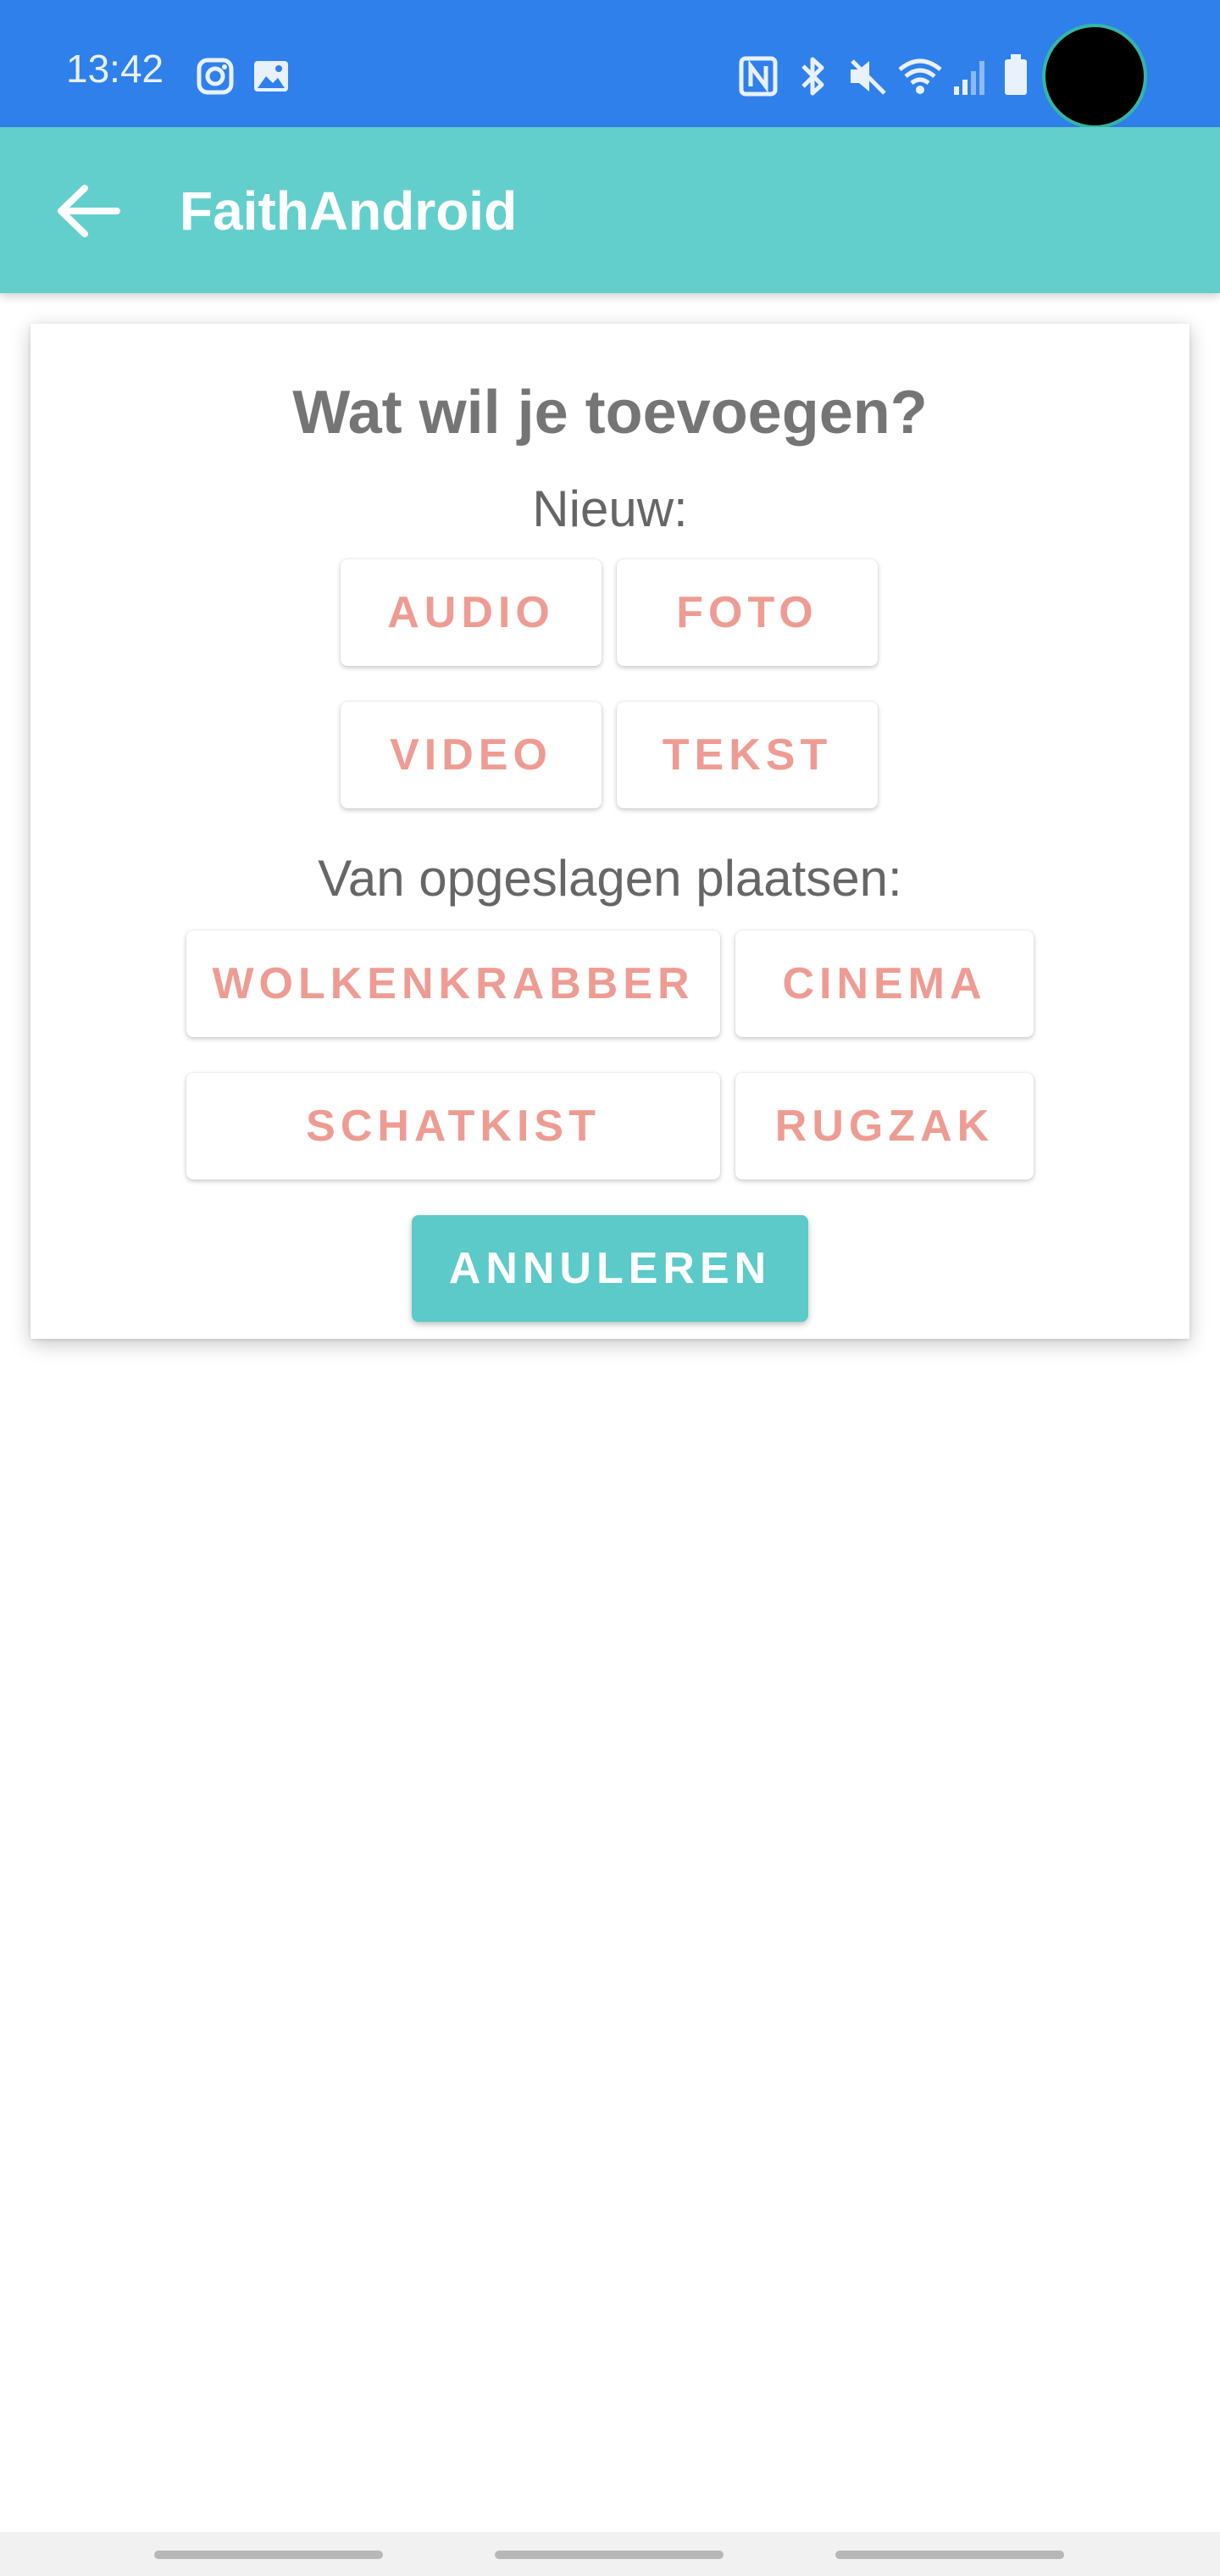  I want to click on signal-icon, so click(969, 78).